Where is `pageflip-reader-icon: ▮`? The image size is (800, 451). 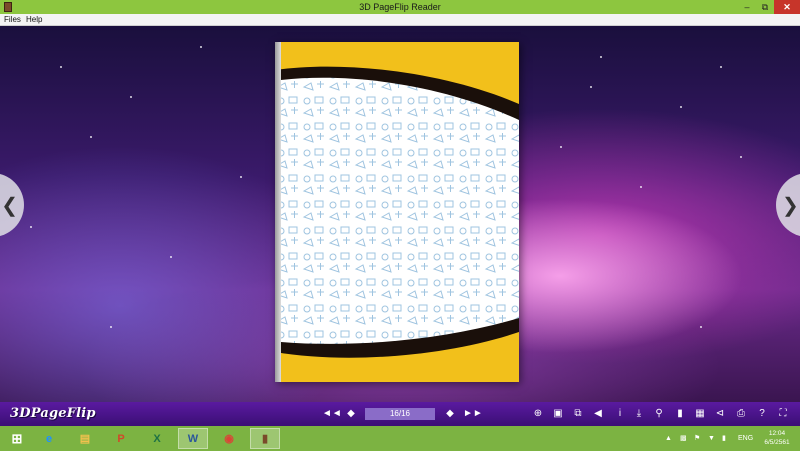 pageflip-reader-icon: ▮ is located at coordinates (265, 438).